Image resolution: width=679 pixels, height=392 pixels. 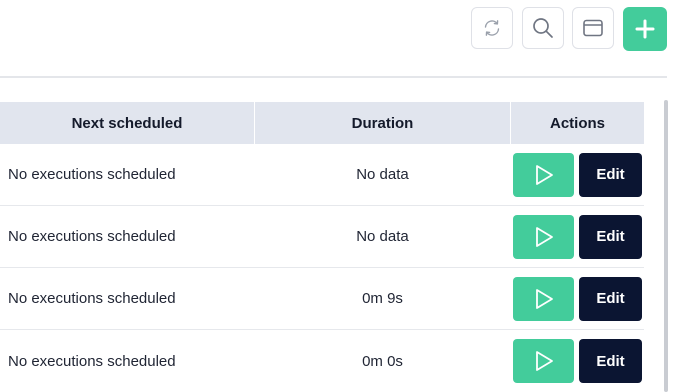 What do you see at coordinates (333, 77) in the screenshot?
I see `toolbar-divider` at bounding box center [333, 77].